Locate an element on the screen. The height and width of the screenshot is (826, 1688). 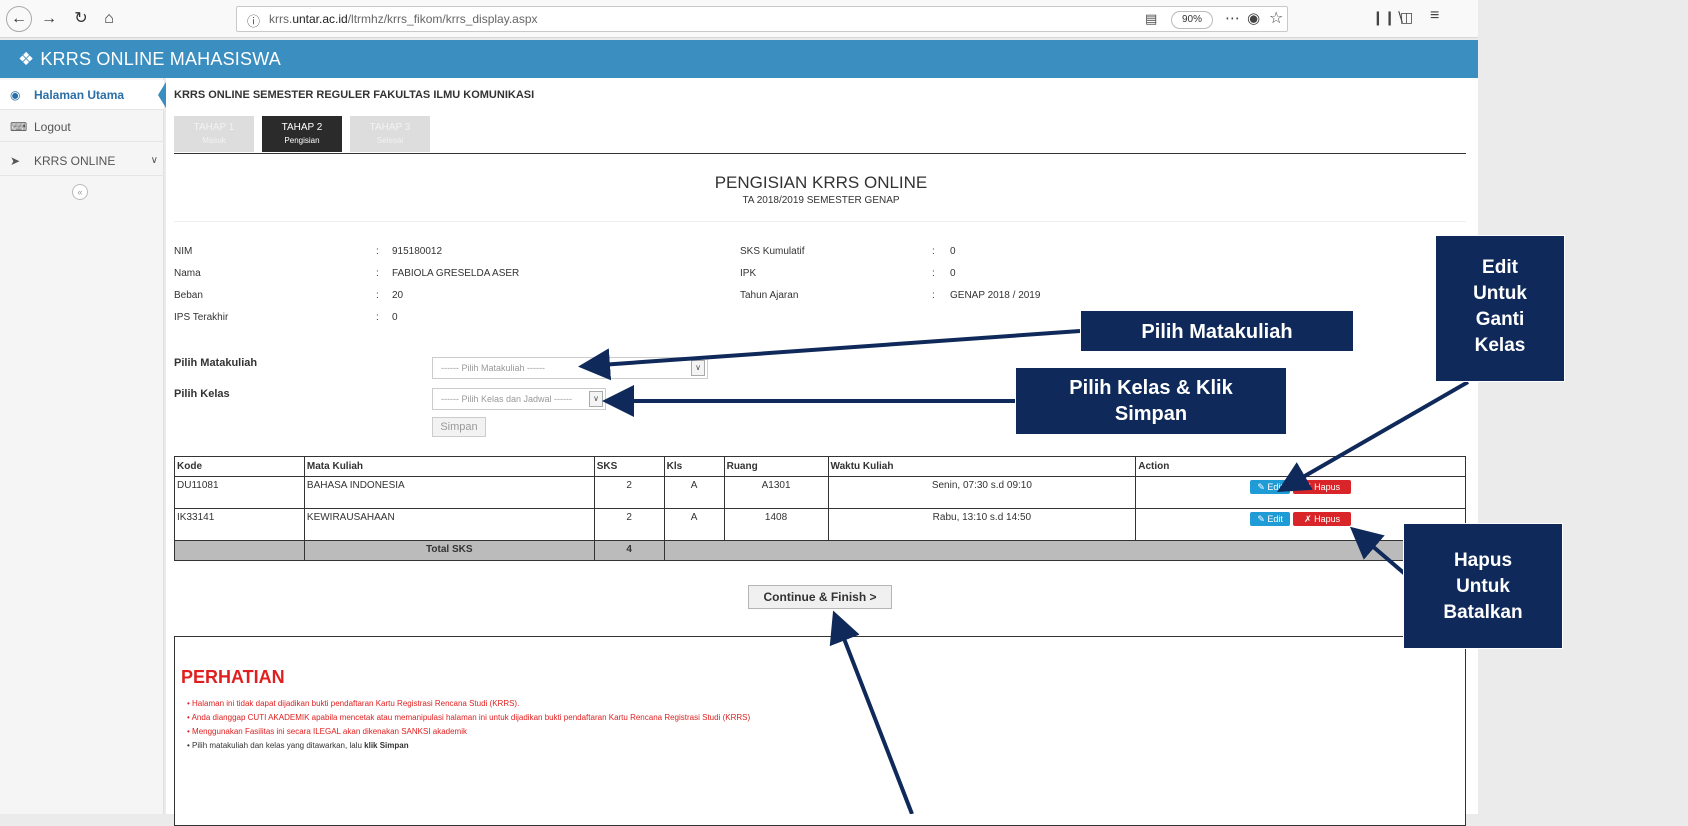
step-tahap-1: TAHAP 1 Masuk is located at coordinates (214, 134).